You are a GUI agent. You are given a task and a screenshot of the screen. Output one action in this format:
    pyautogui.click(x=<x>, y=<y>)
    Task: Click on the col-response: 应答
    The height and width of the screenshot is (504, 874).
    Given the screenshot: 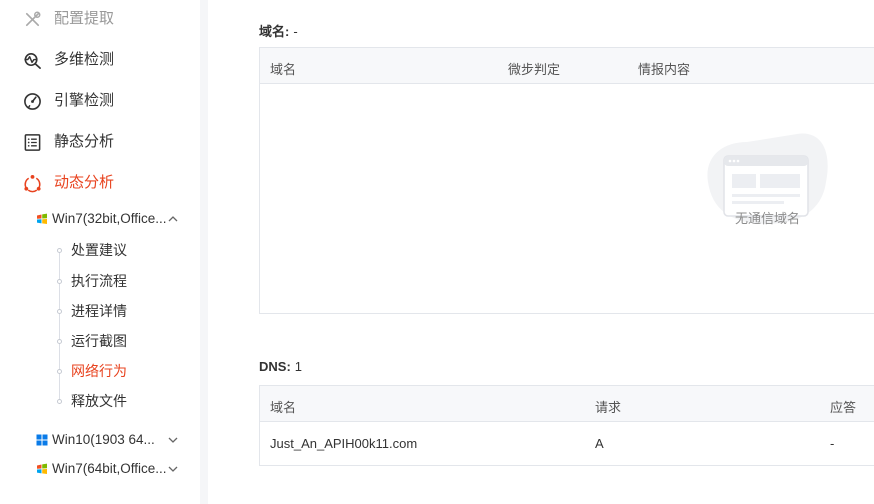 What is the action you would take?
    pyautogui.click(x=843, y=407)
    